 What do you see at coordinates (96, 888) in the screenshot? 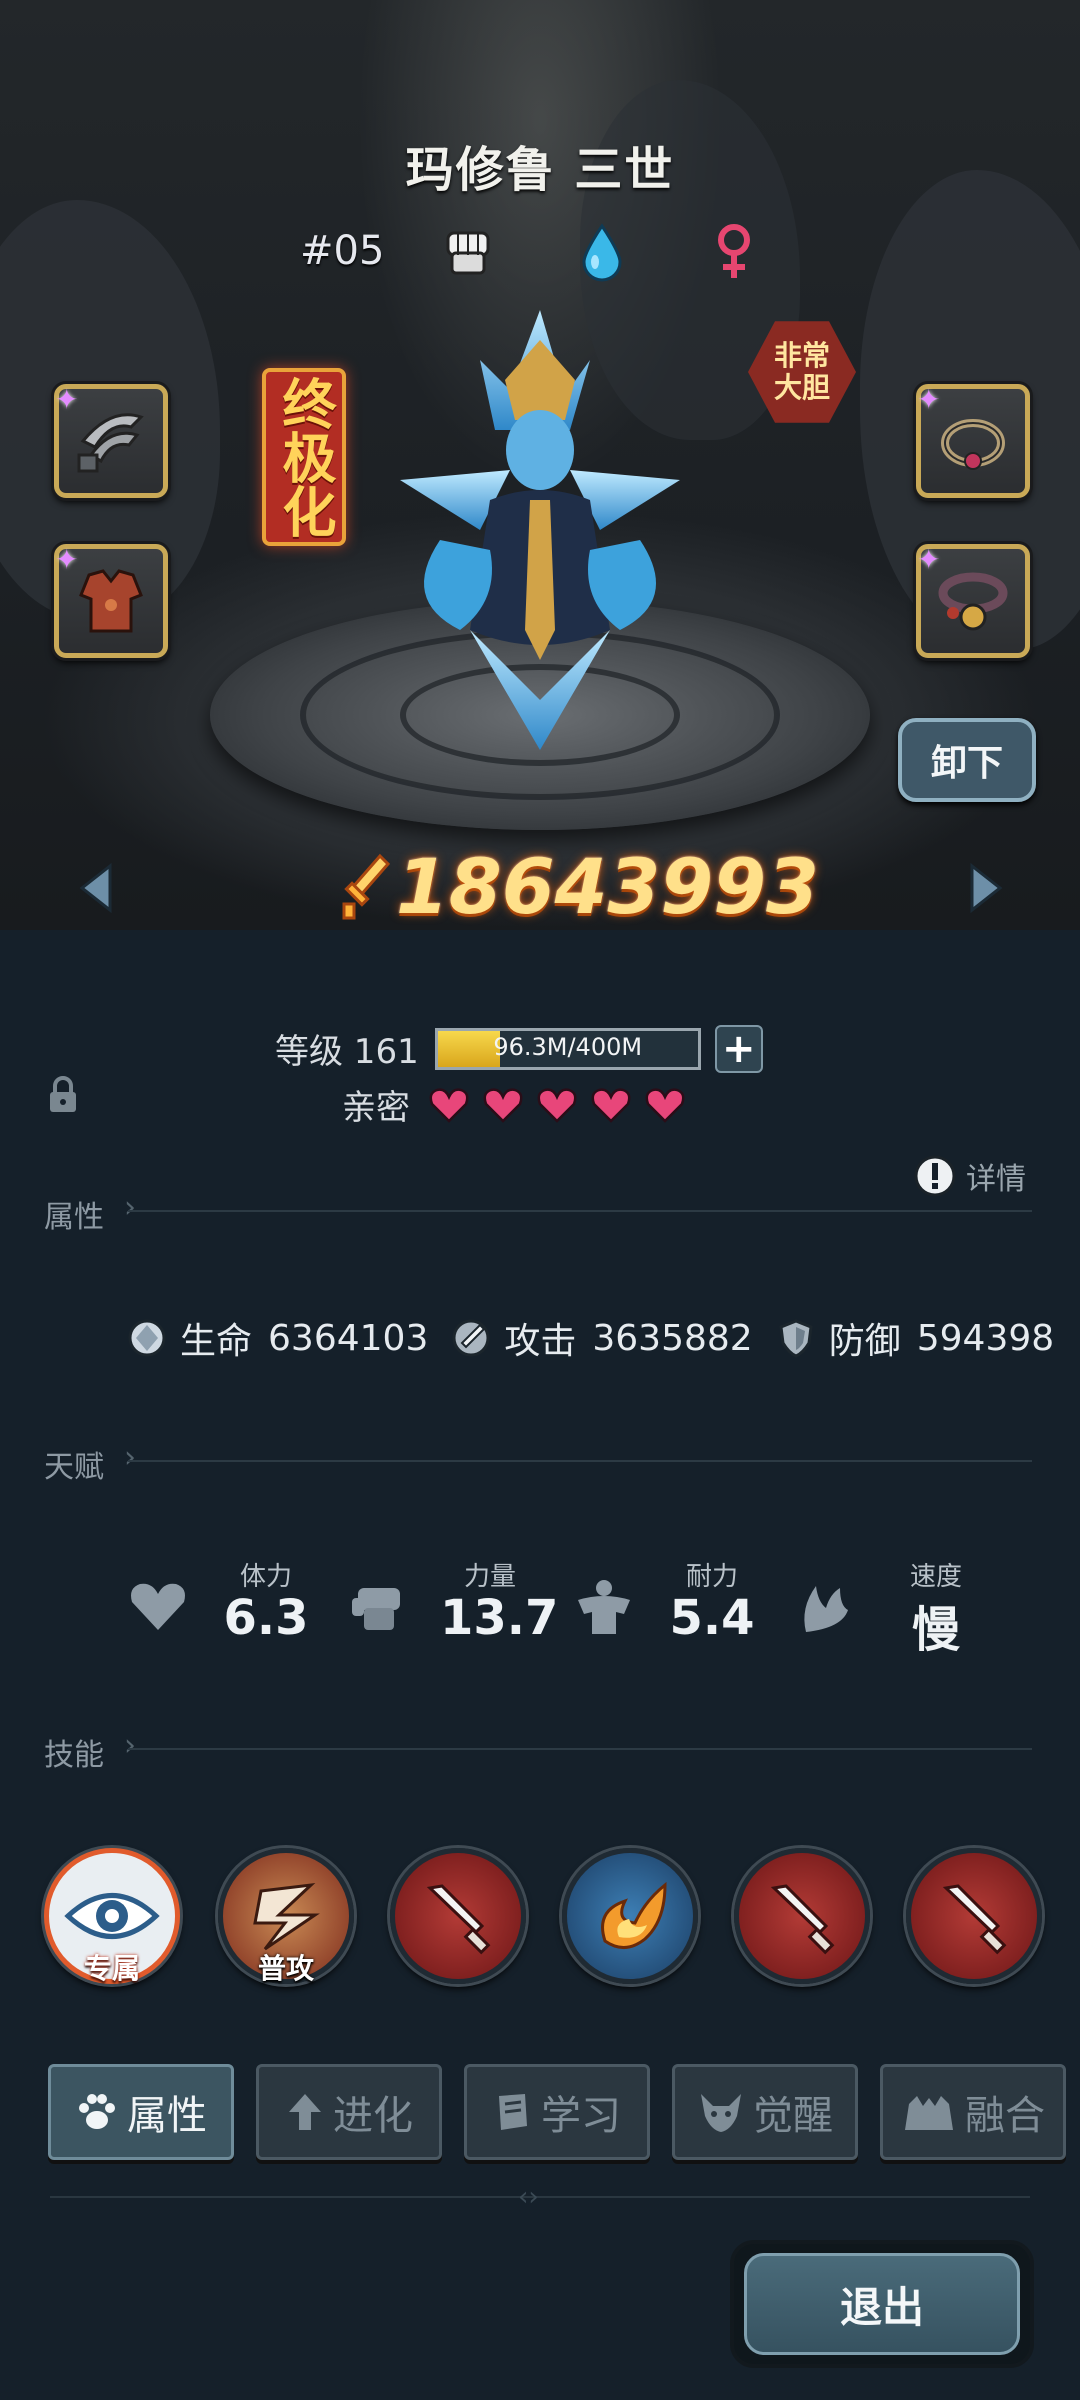
I see `prev-hero-arrow-icon` at bounding box center [96, 888].